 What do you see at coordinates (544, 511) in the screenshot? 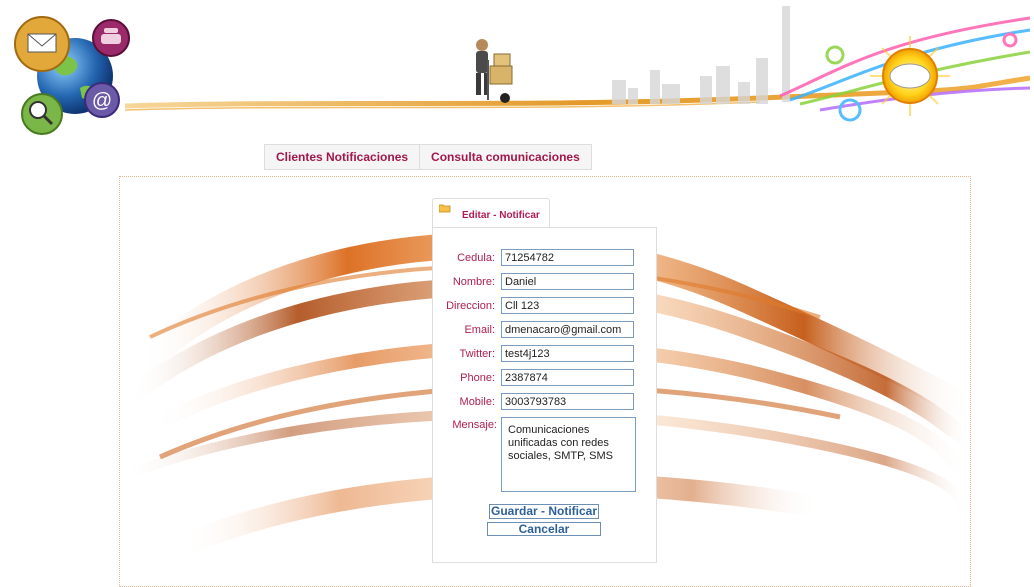
I see `guardar-notificar-button: Guardar - Notificar` at bounding box center [544, 511].